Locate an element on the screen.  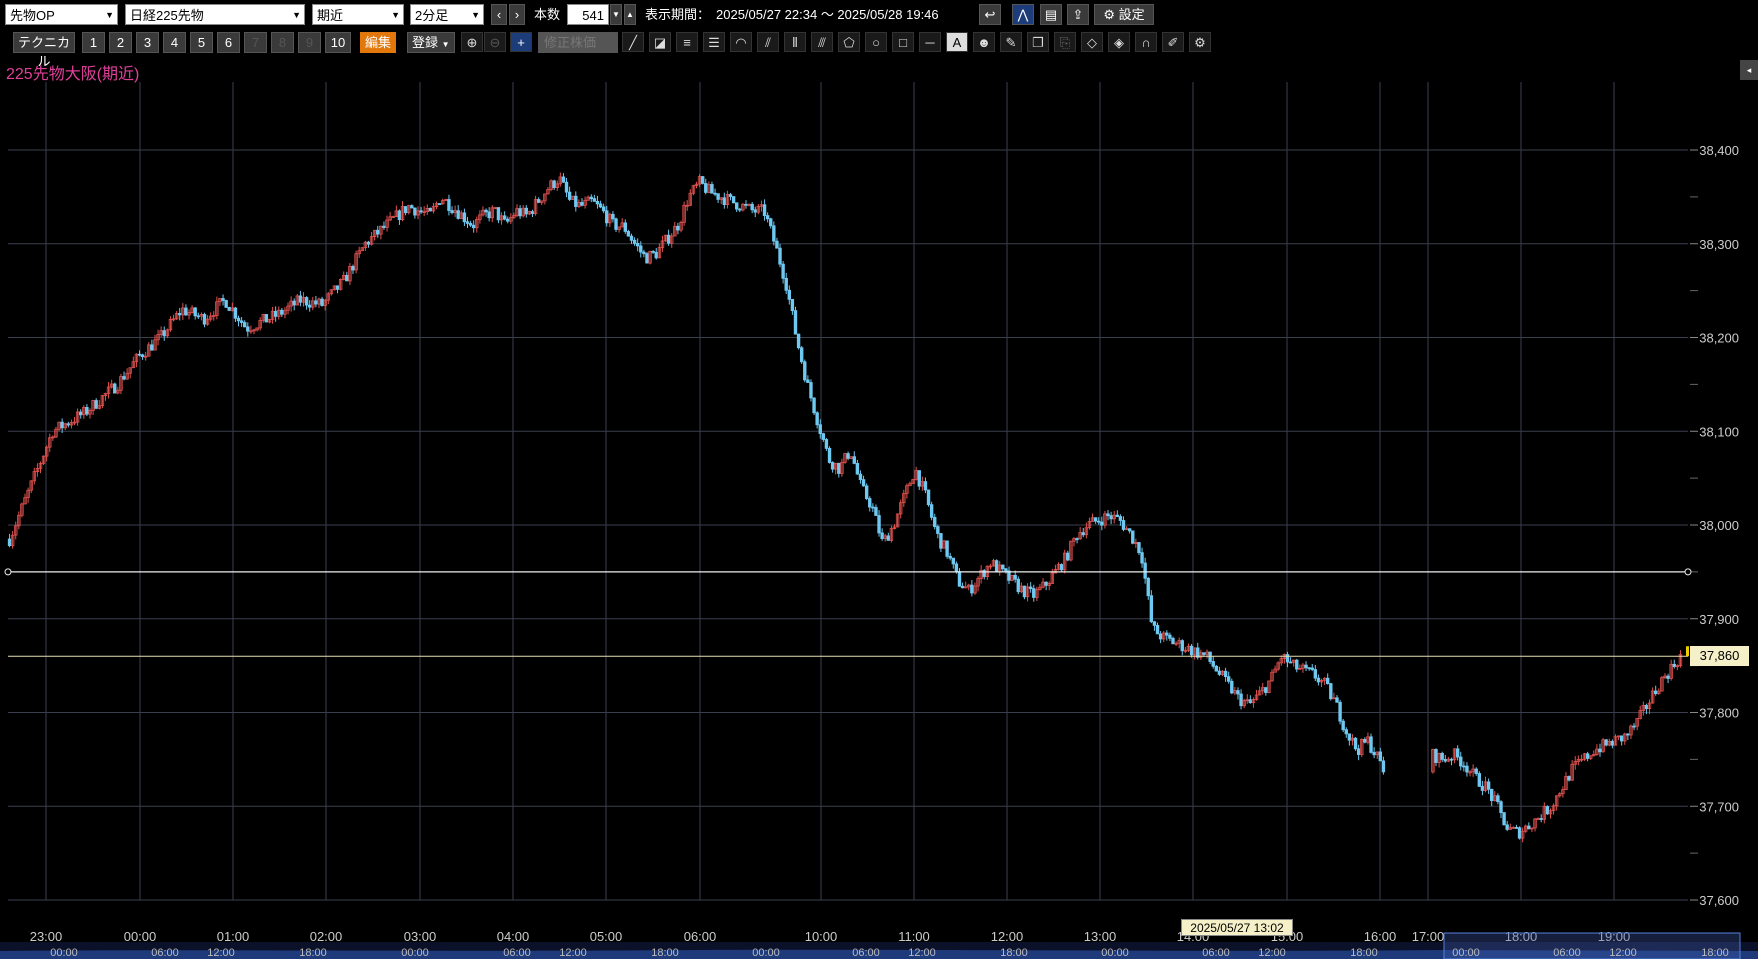
line-handle-left is located at coordinates (8, 572).